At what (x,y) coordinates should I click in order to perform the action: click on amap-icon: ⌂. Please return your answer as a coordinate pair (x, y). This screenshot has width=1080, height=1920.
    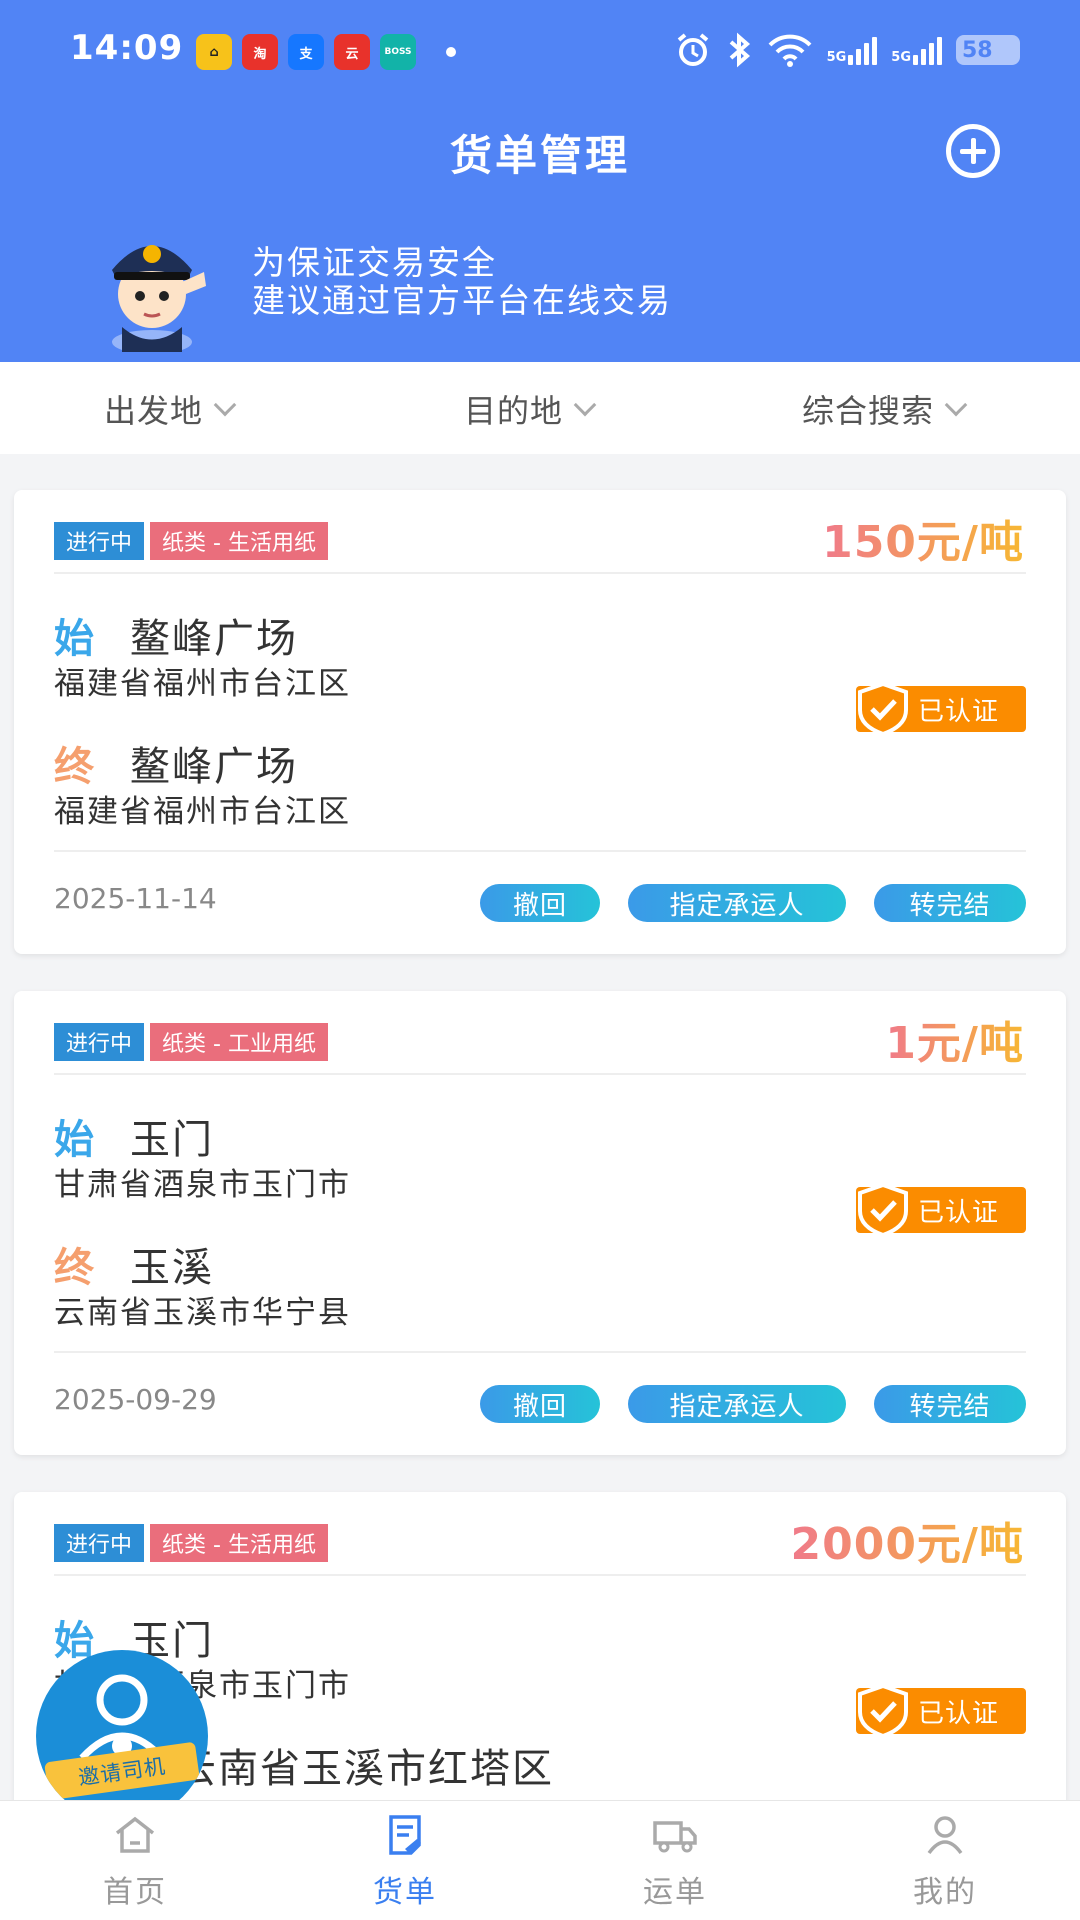
    Looking at the image, I should click on (214, 52).